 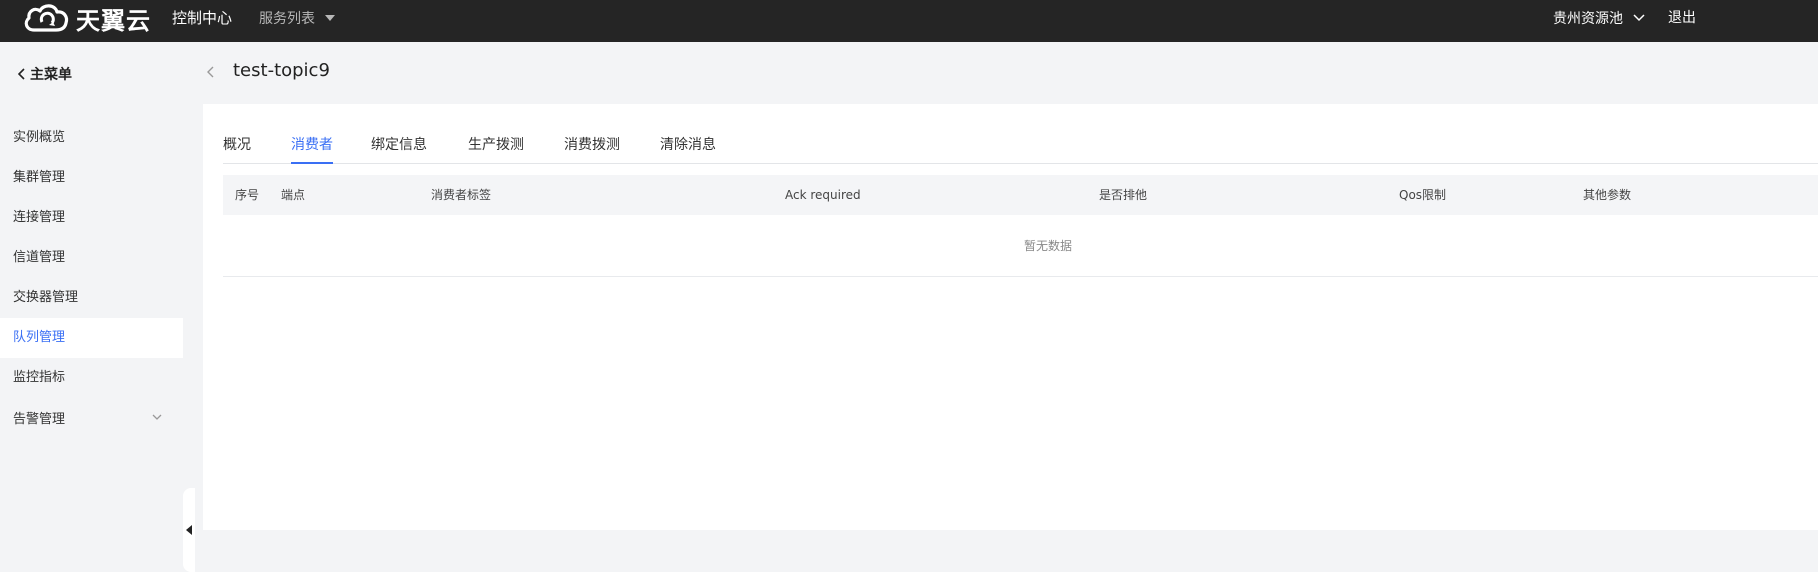 I want to click on page-title: test-topic9, so click(x=281, y=70).